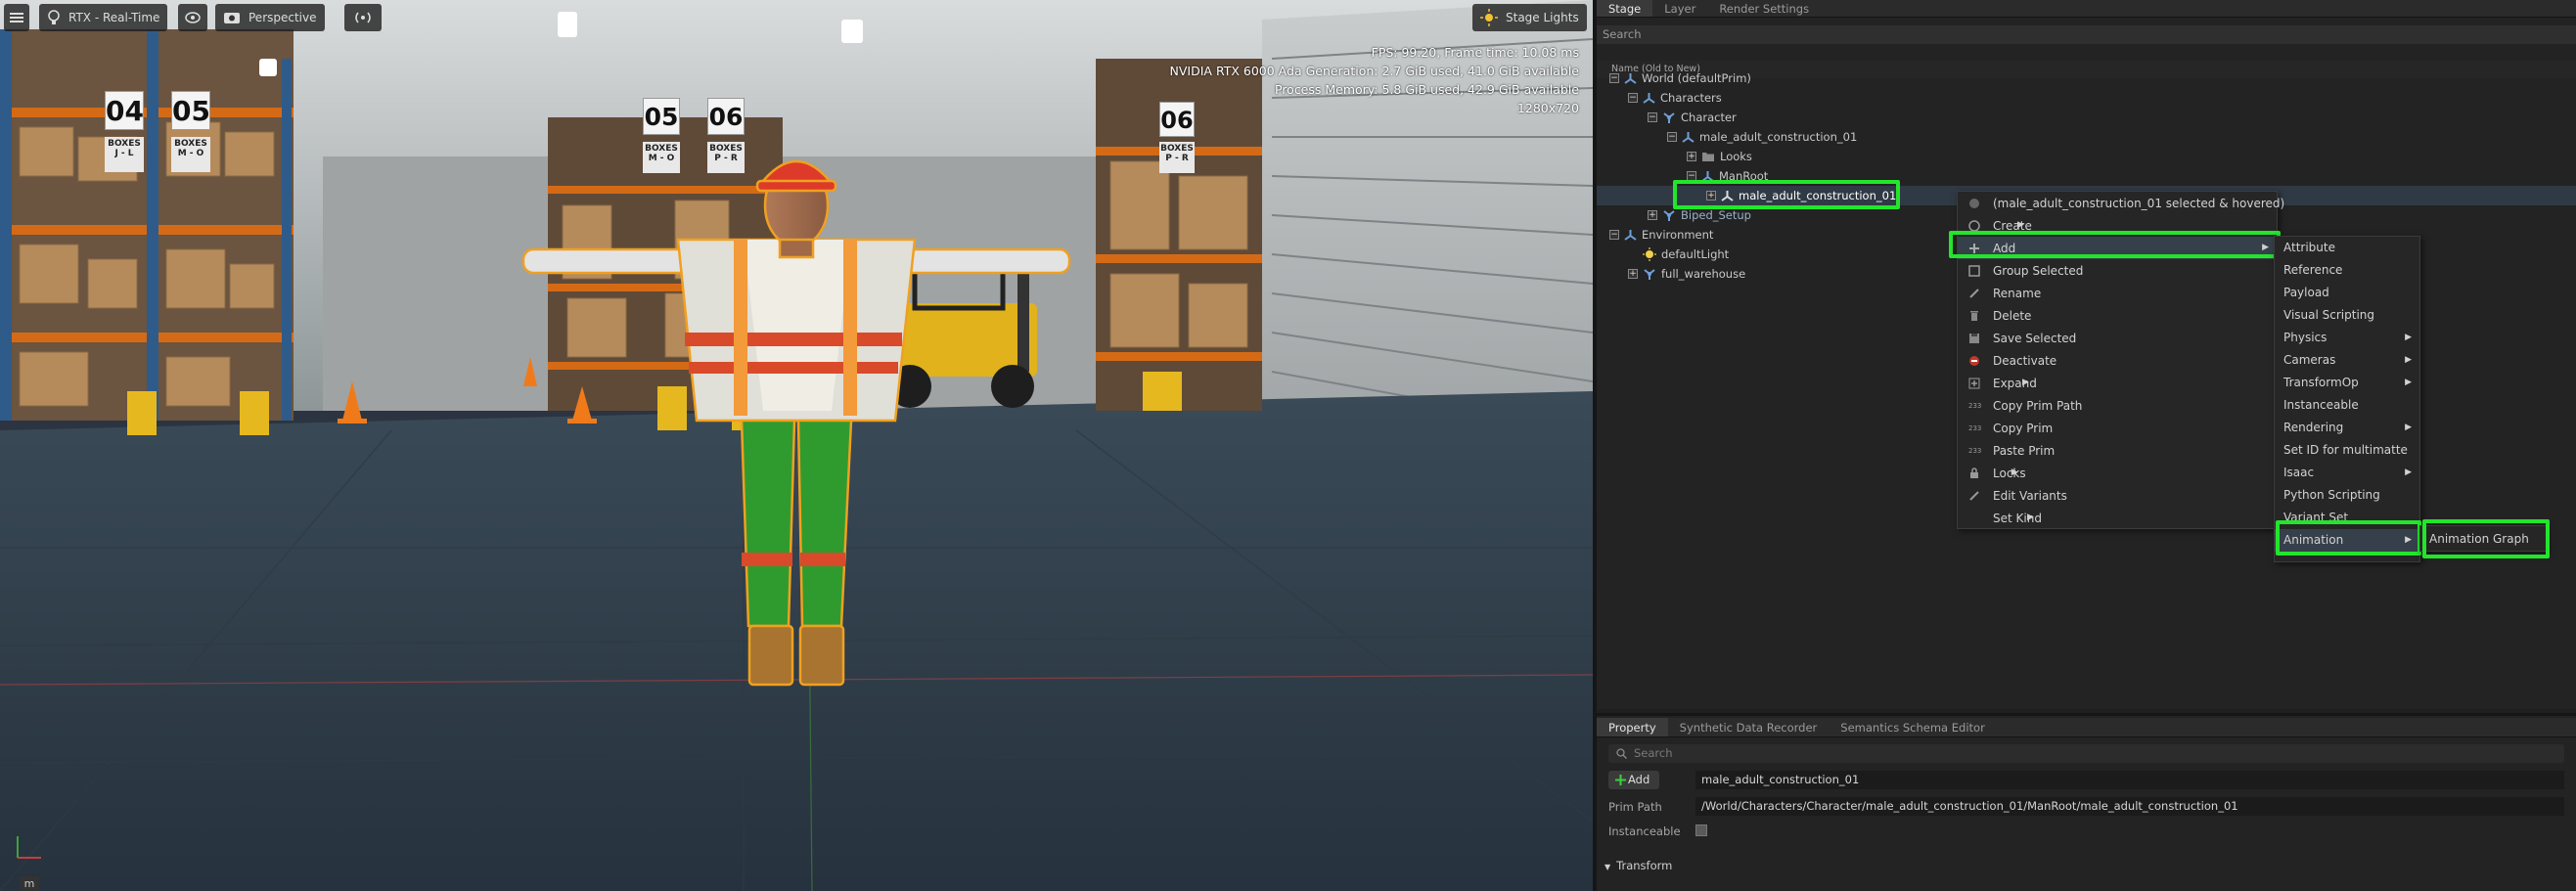  I want to click on tree-item-default-light: defaultLight, so click(1686, 254).